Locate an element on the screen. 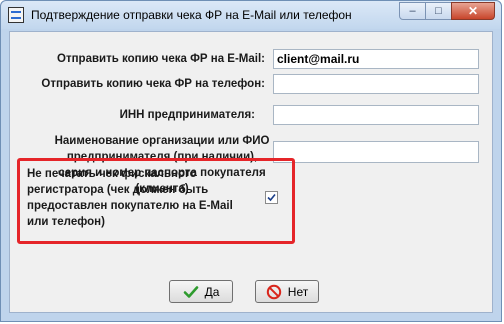 This screenshot has height=324, width=504. close-button: ✕ is located at coordinates (473, 11).